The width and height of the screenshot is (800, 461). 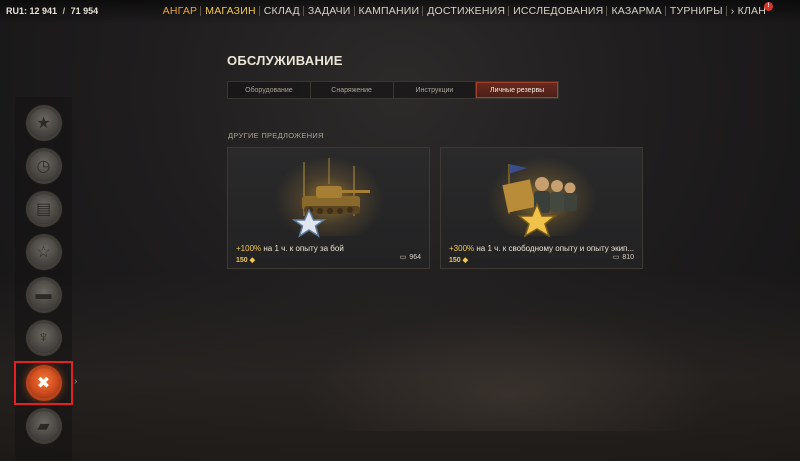 I want to click on nav-barracks: КАЗАРМА, so click(x=635, y=11).